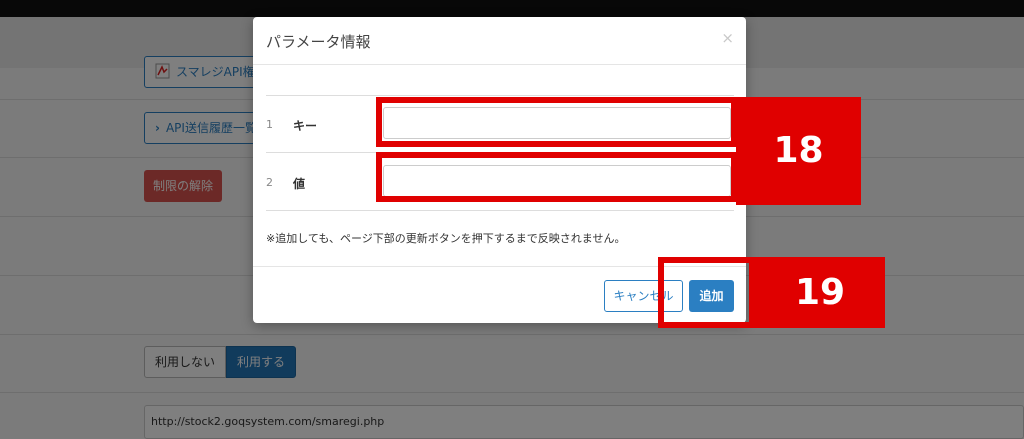 Image resolution: width=1024 pixels, height=439 pixels. Describe the element at coordinates (500, 95) in the screenshot. I see `table-top-border` at that location.